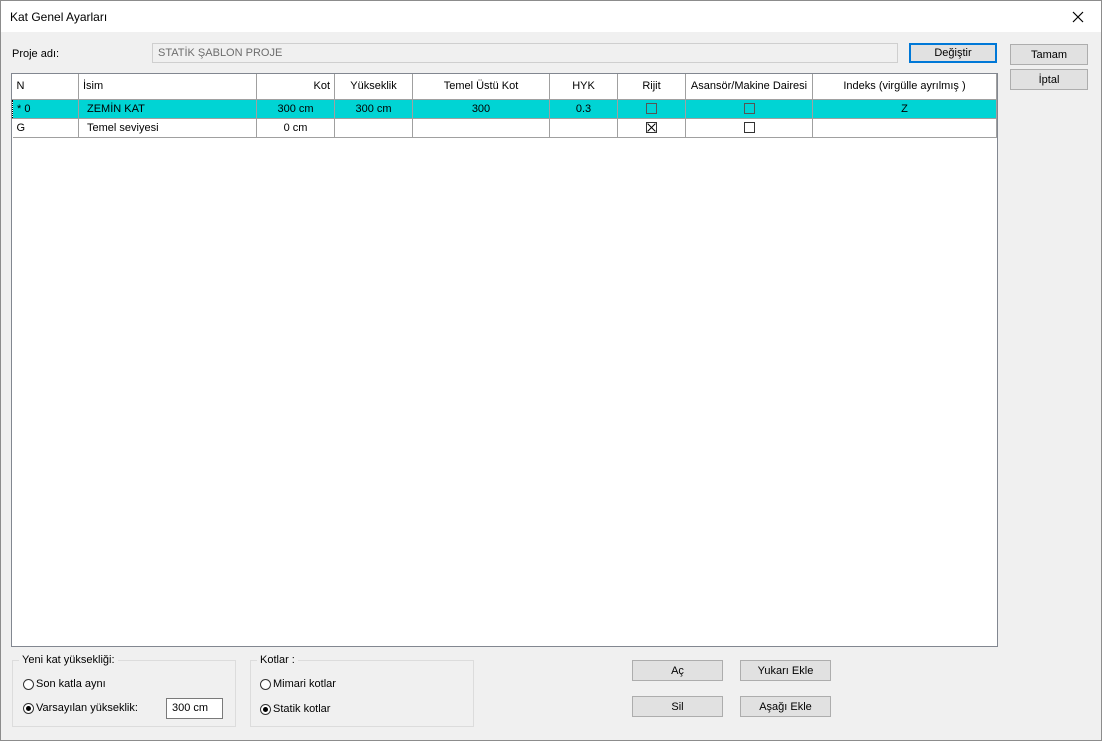 The image size is (1102, 741). What do you see at coordinates (651, 87) in the screenshot?
I see `col-header-rigid: Rijit` at bounding box center [651, 87].